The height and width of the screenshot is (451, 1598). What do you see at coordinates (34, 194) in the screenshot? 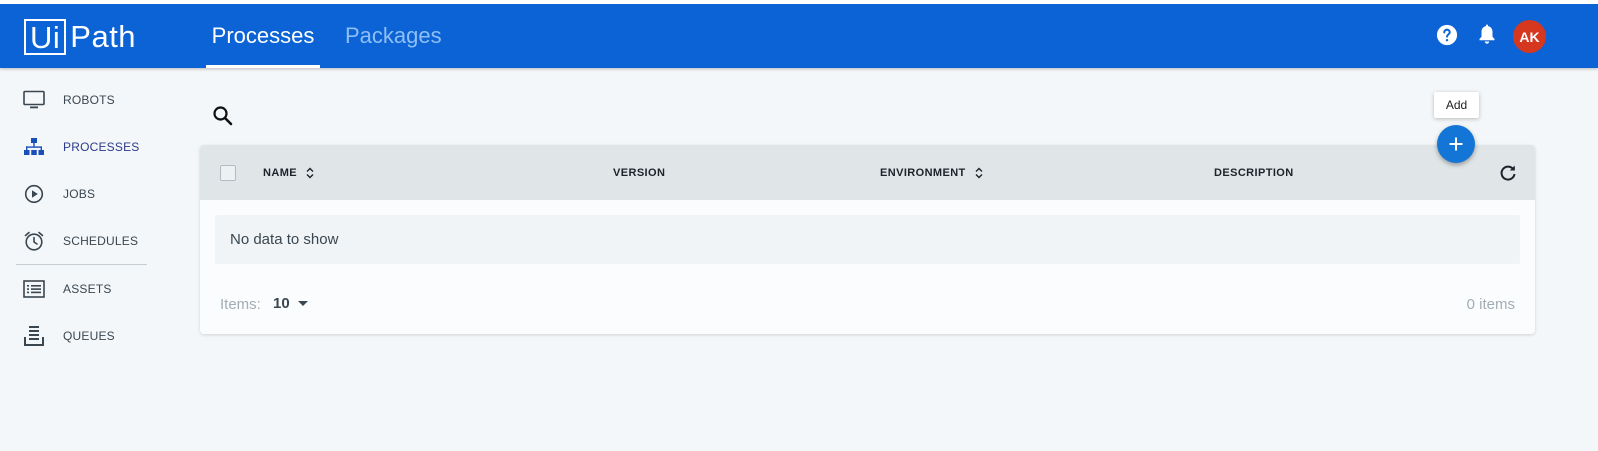
I see `play-circle-icon` at bounding box center [34, 194].